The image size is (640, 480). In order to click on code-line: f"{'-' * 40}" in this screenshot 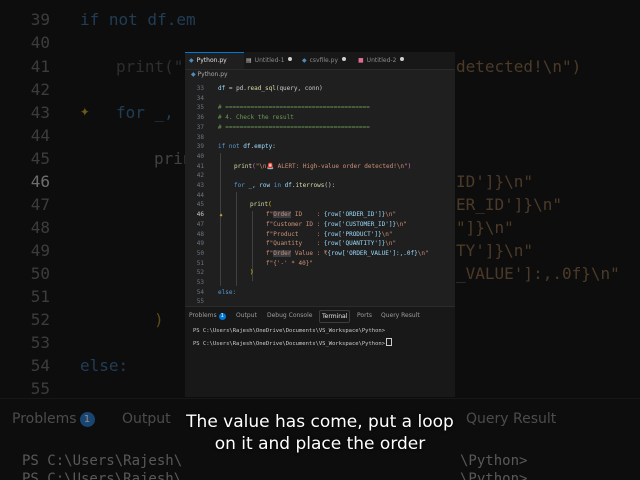, I will do `click(289, 263)`.